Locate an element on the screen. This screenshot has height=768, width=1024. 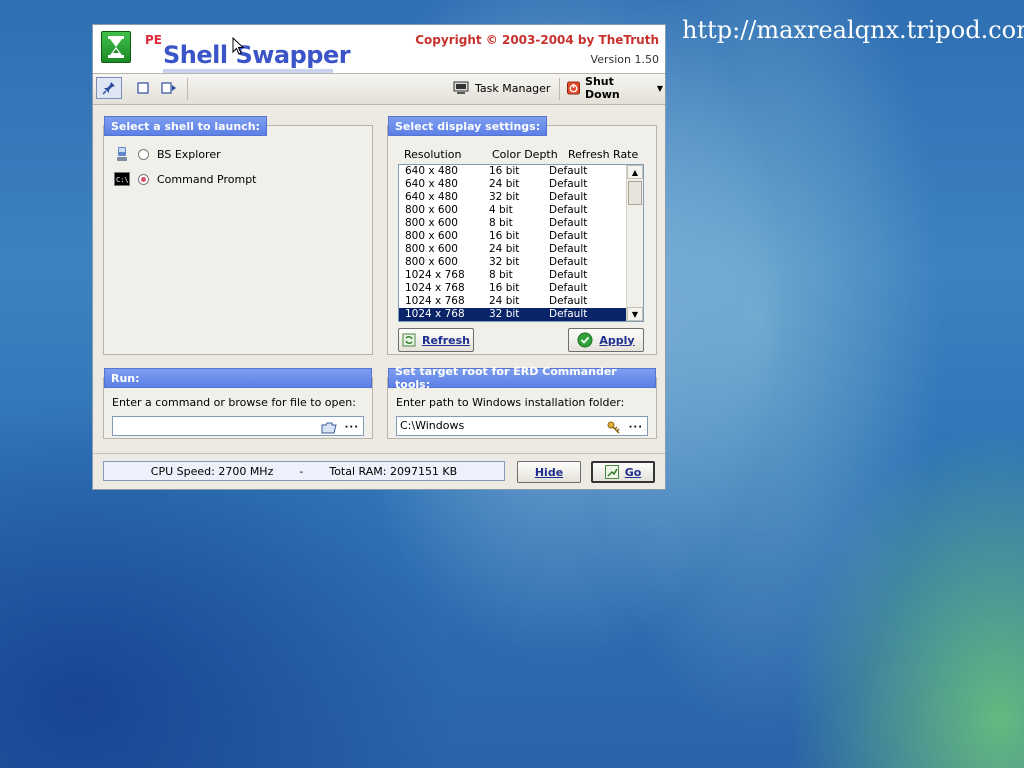
apply-label: Apply is located at coordinates (617, 340).